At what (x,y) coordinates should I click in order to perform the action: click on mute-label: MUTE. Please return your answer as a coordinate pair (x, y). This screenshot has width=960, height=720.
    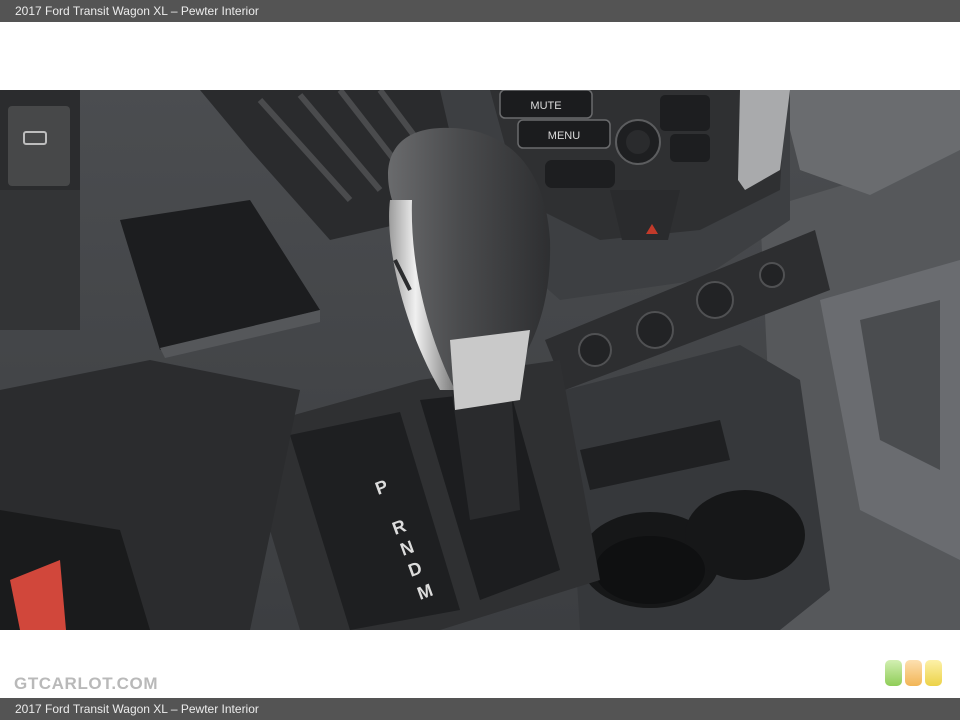
    Looking at the image, I should click on (545, 106).